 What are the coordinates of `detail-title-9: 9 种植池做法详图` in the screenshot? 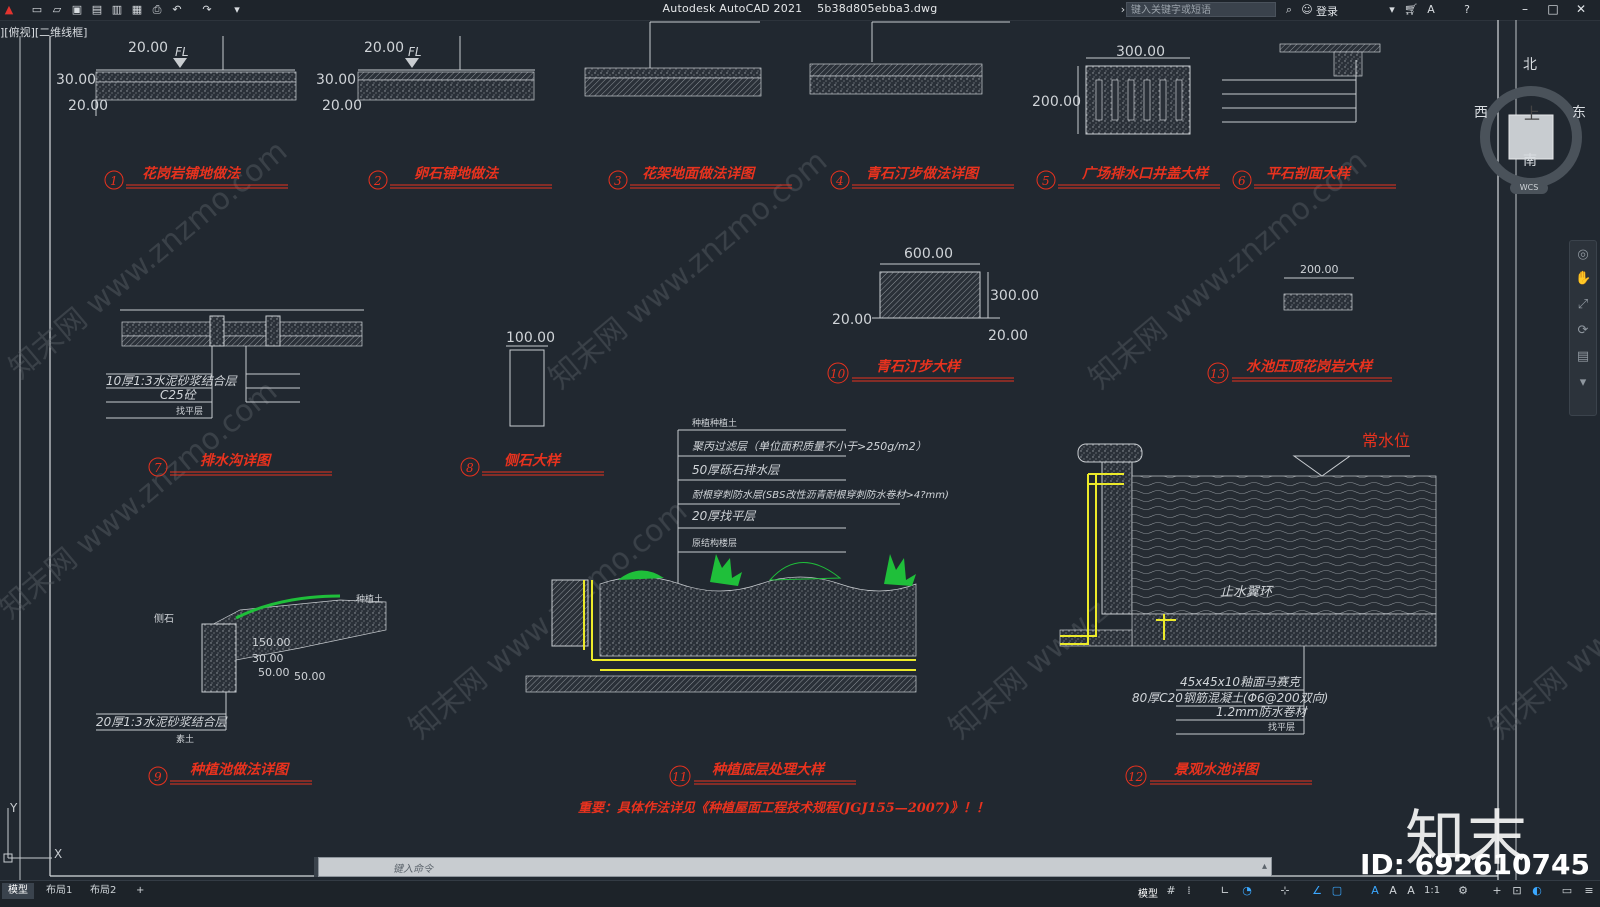 It's located at (230, 773).